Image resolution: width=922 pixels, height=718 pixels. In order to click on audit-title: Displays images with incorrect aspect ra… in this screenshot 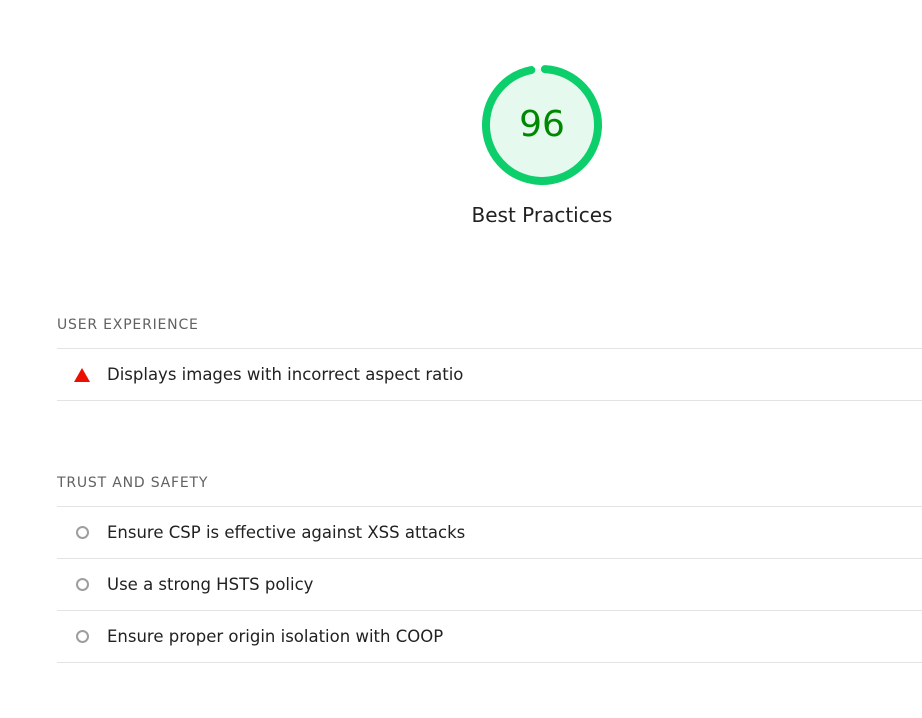, I will do `click(285, 374)`.